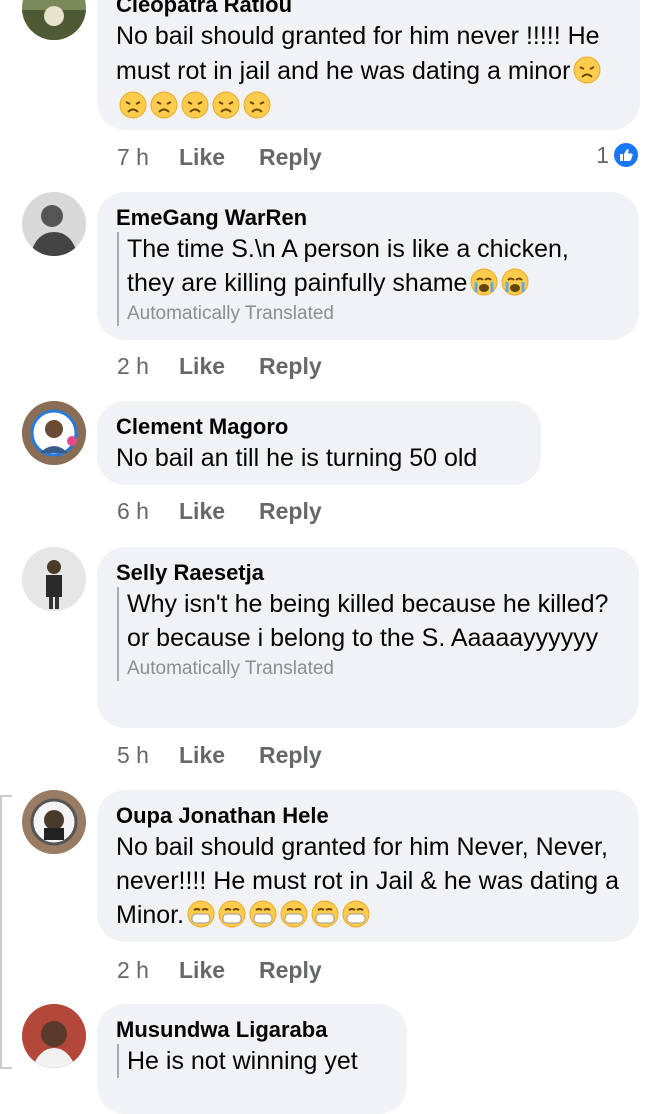 The width and height of the screenshot is (658, 1114). What do you see at coordinates (148, 755) in the screenshot?
I see `comment-timestamp: 5 h` at bounding box center [148, 755].